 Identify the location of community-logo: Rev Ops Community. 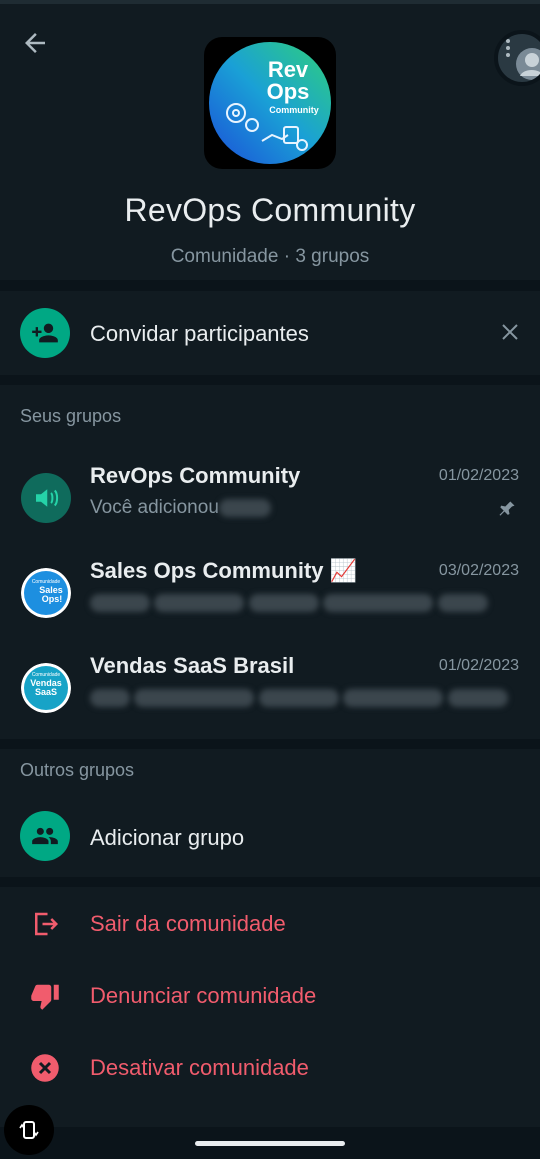
(270, 103).